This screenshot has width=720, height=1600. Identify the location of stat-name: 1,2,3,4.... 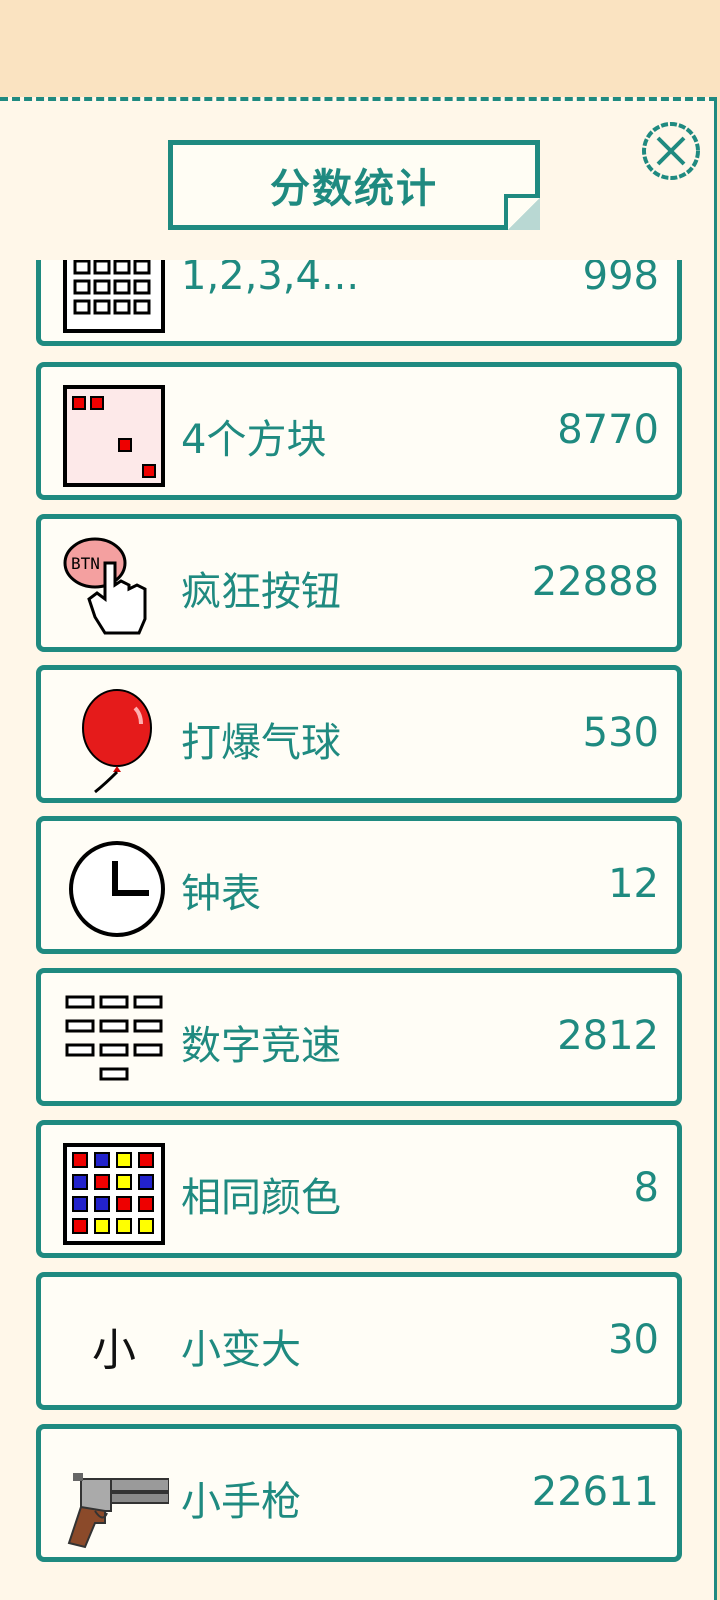
(270, 279).